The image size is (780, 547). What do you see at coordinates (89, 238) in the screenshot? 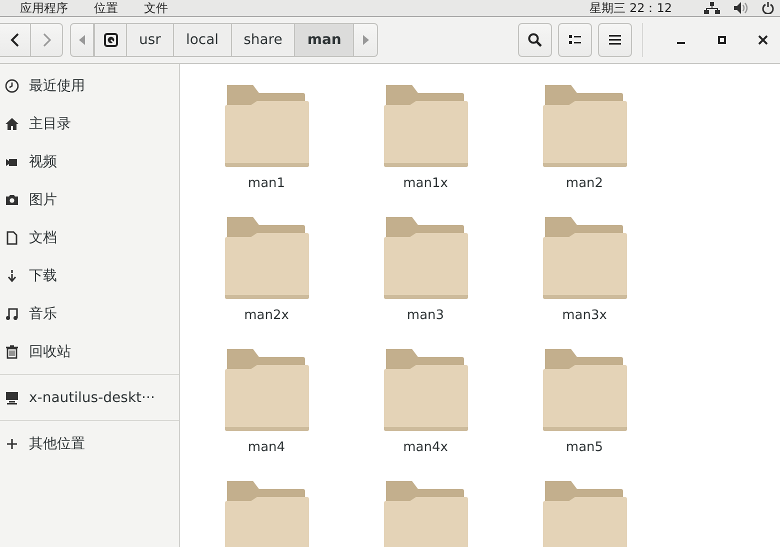
I see `sidebar-item: 文档` at bounding box center [89, 238].